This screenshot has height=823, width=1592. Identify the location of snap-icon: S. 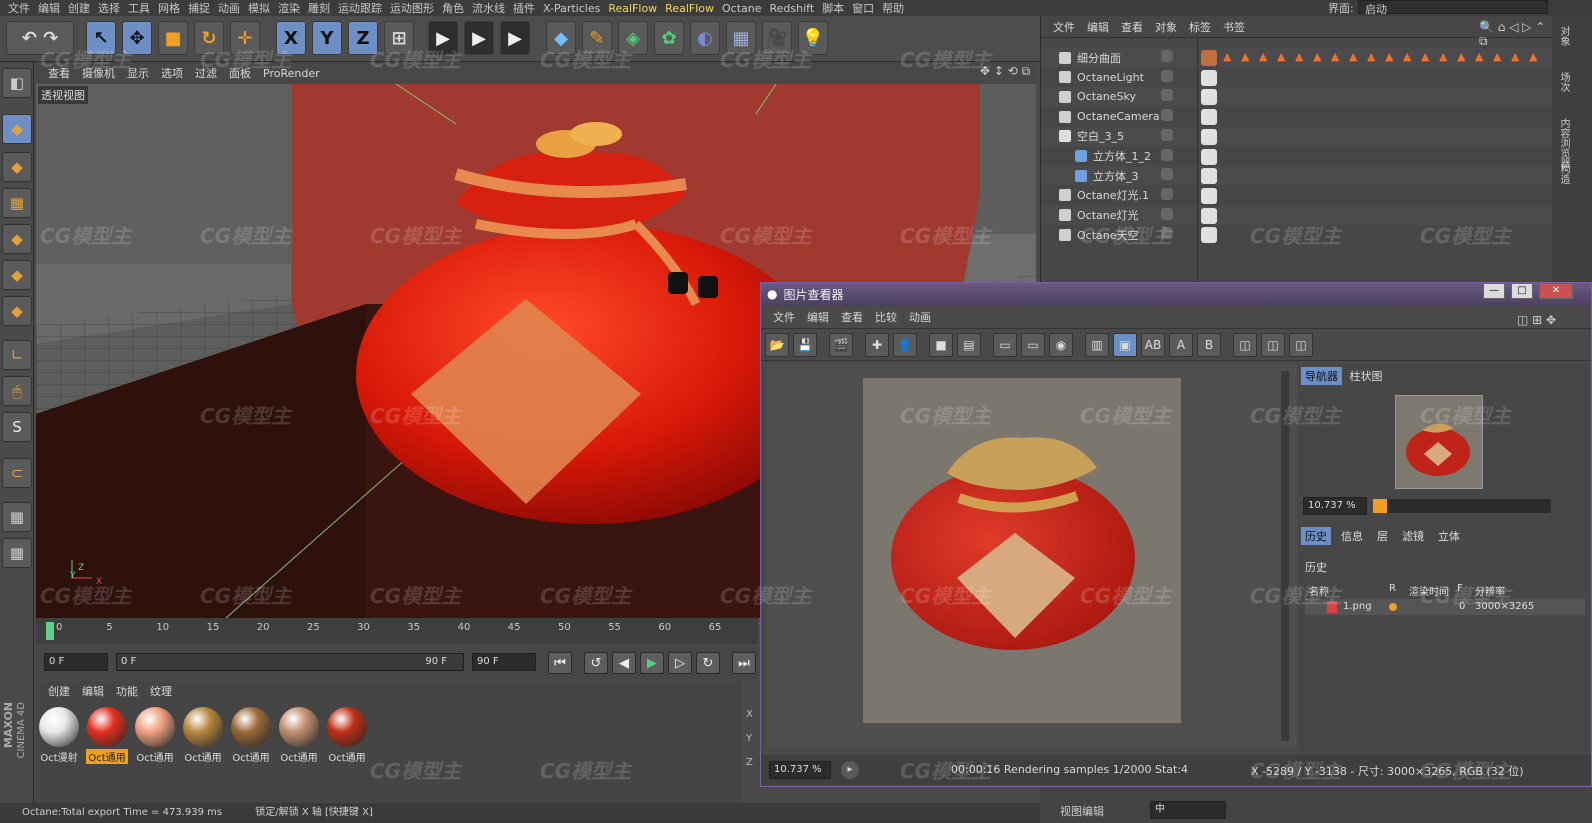
(17, 427).